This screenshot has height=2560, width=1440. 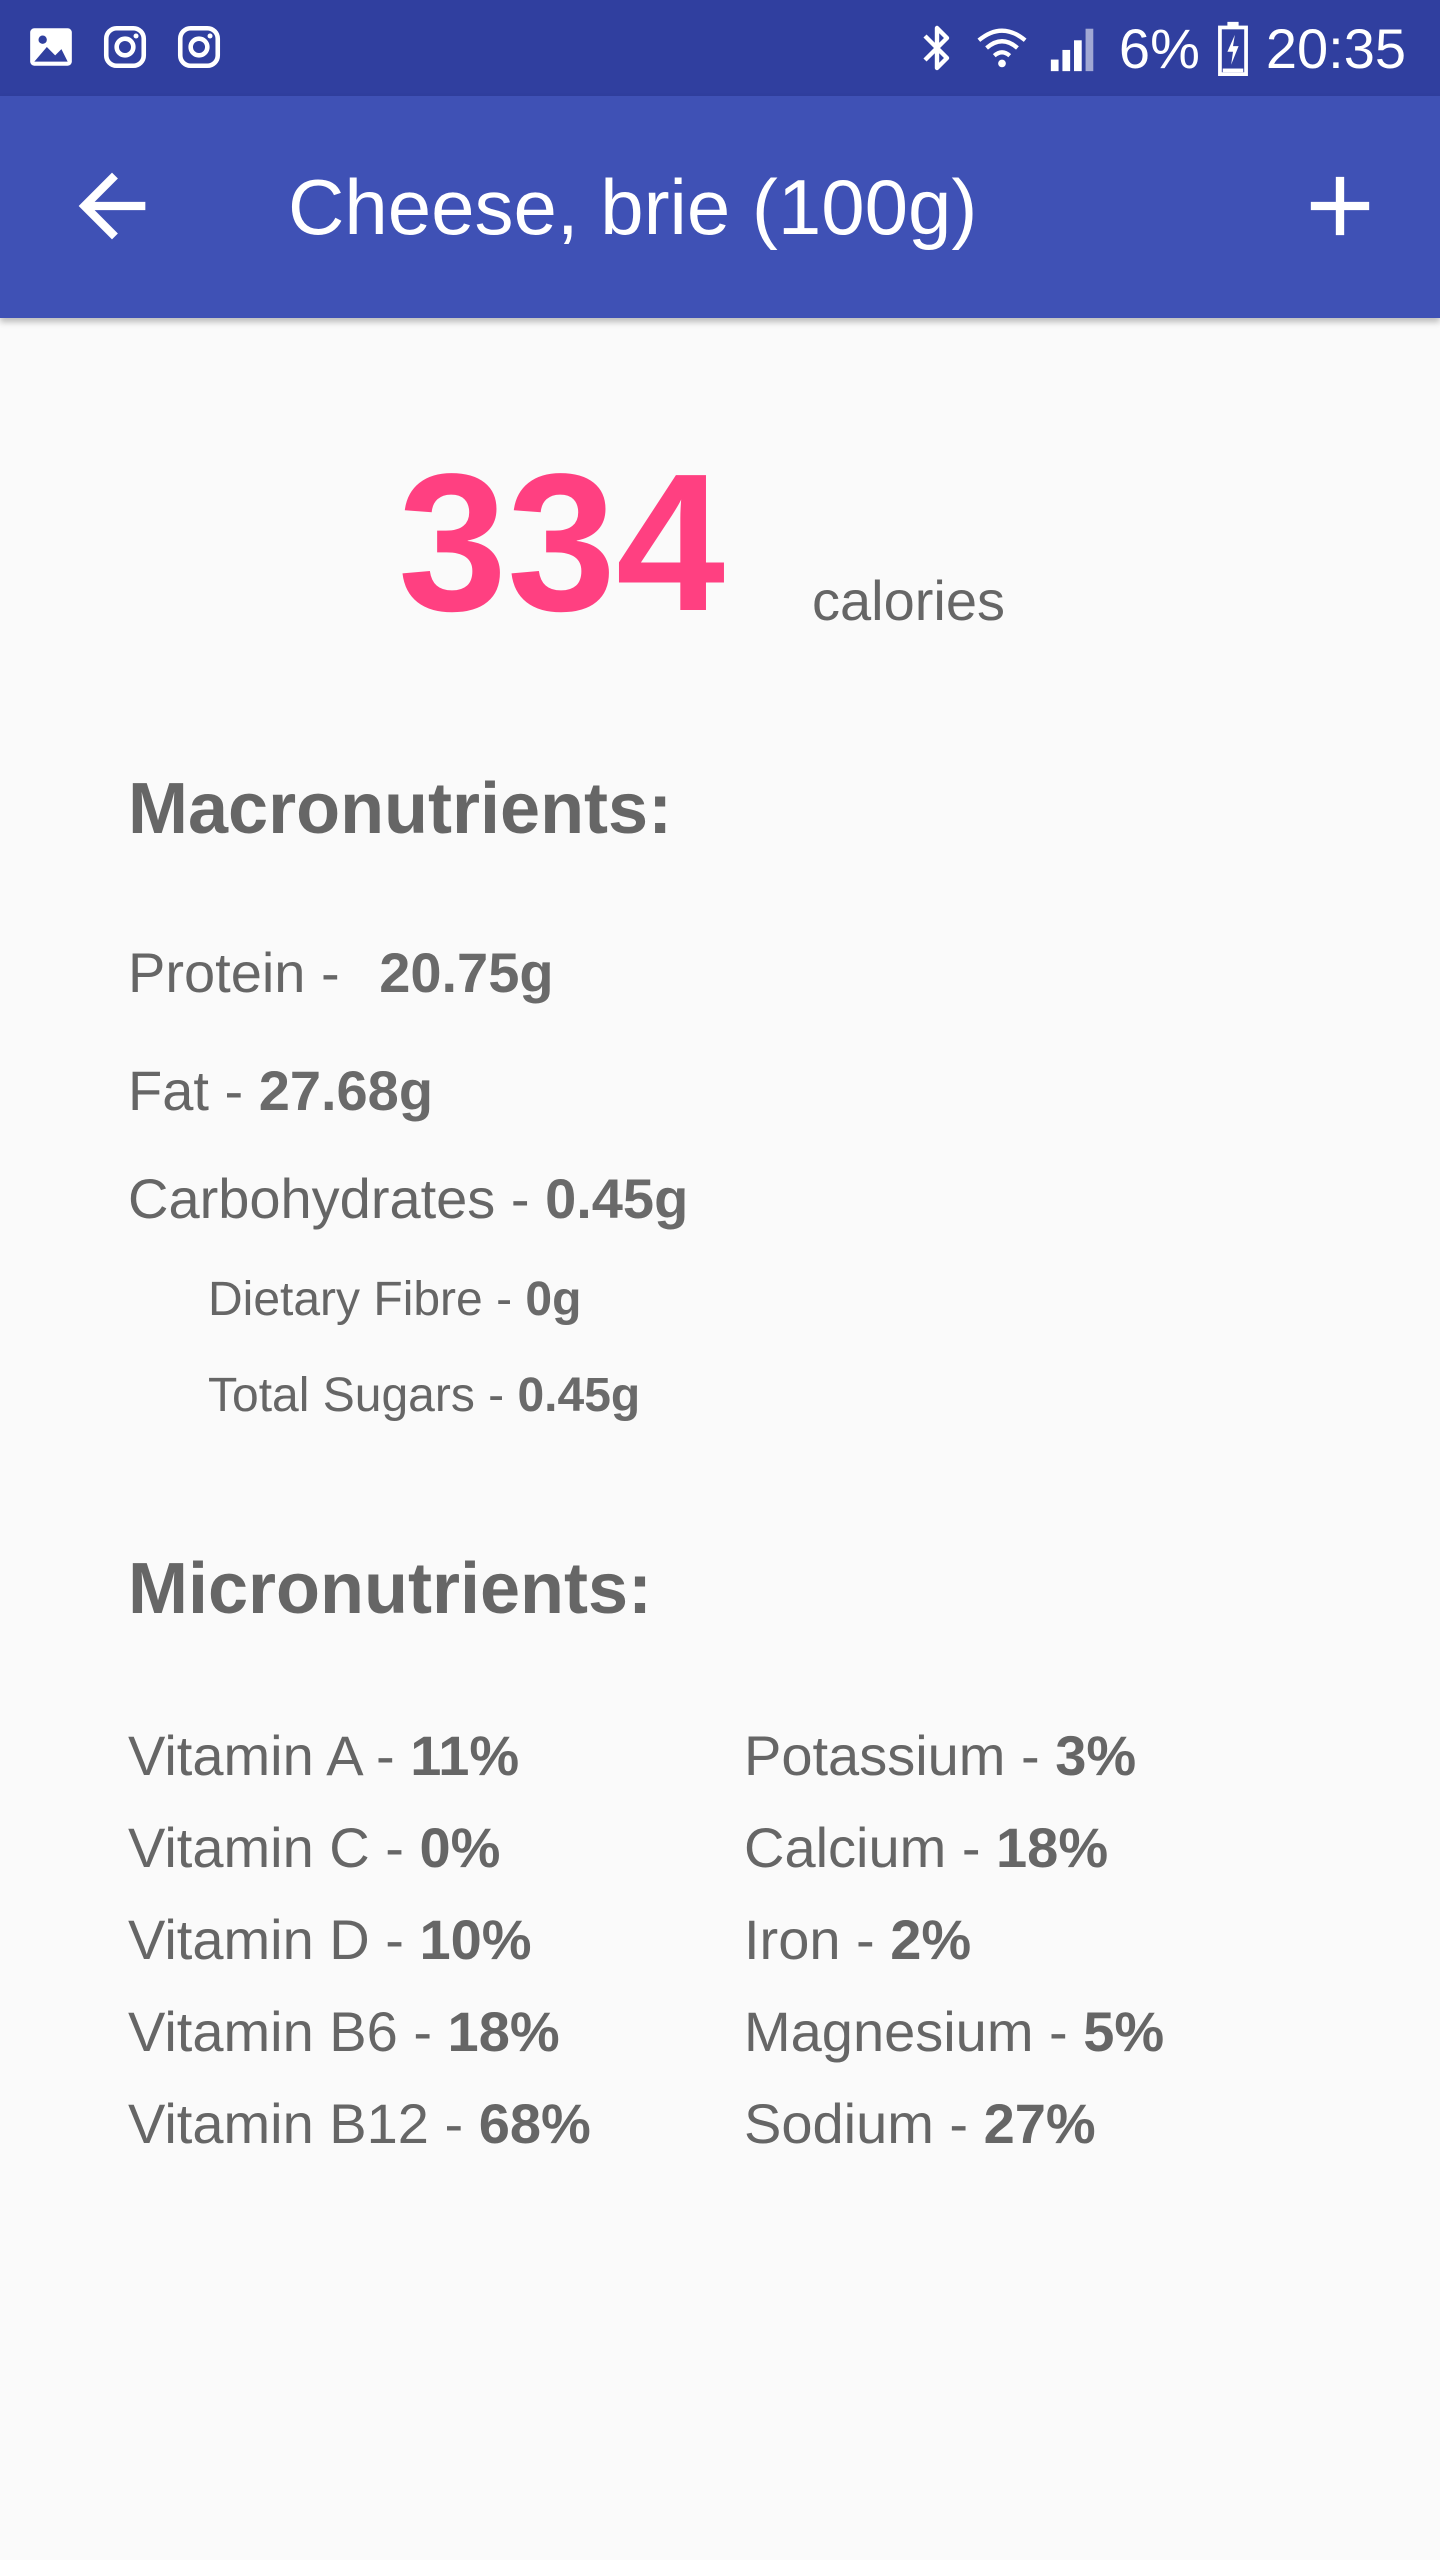 I want to click on micronutrients-title: Micronutrients:, so click(x=390, y=1589).